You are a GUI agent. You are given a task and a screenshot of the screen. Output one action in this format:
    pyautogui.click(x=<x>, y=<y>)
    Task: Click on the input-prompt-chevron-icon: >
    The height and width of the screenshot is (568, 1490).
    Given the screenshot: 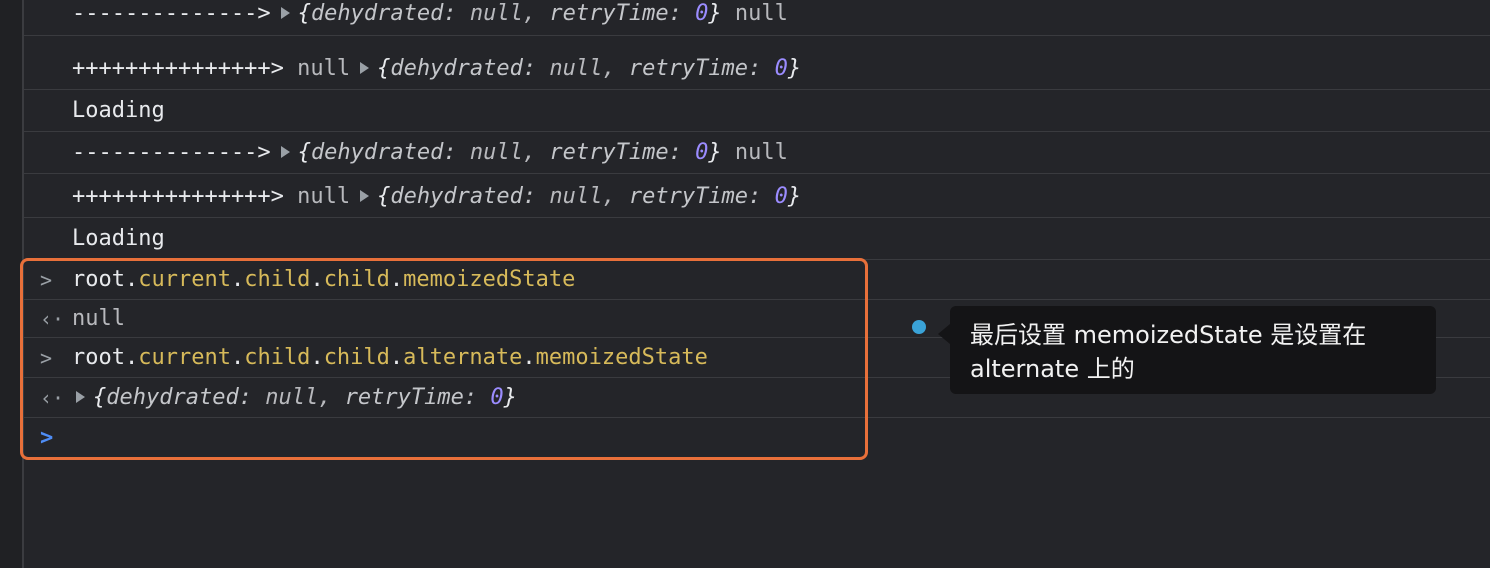 What is the action you would take?
    pyautogui.click(x=47, y=438)
    